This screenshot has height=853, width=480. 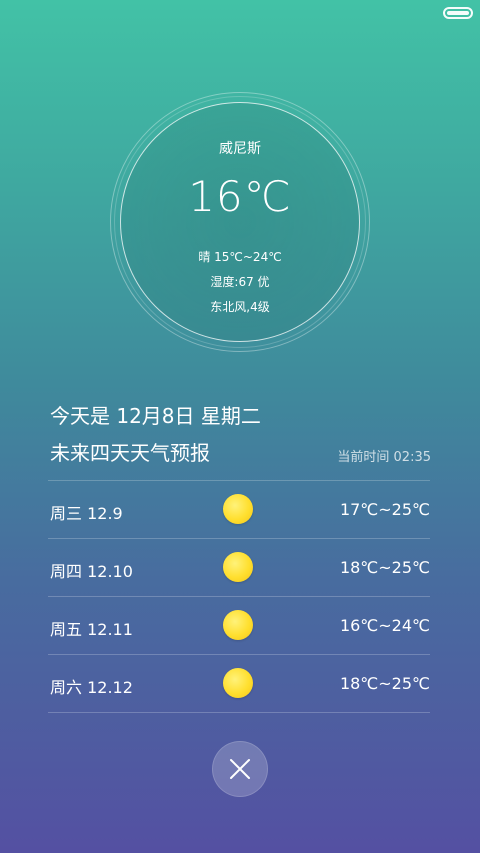 I want to click on forecast-row: 周四 12.10 18℃~25℃, so click(x=239, y=567).